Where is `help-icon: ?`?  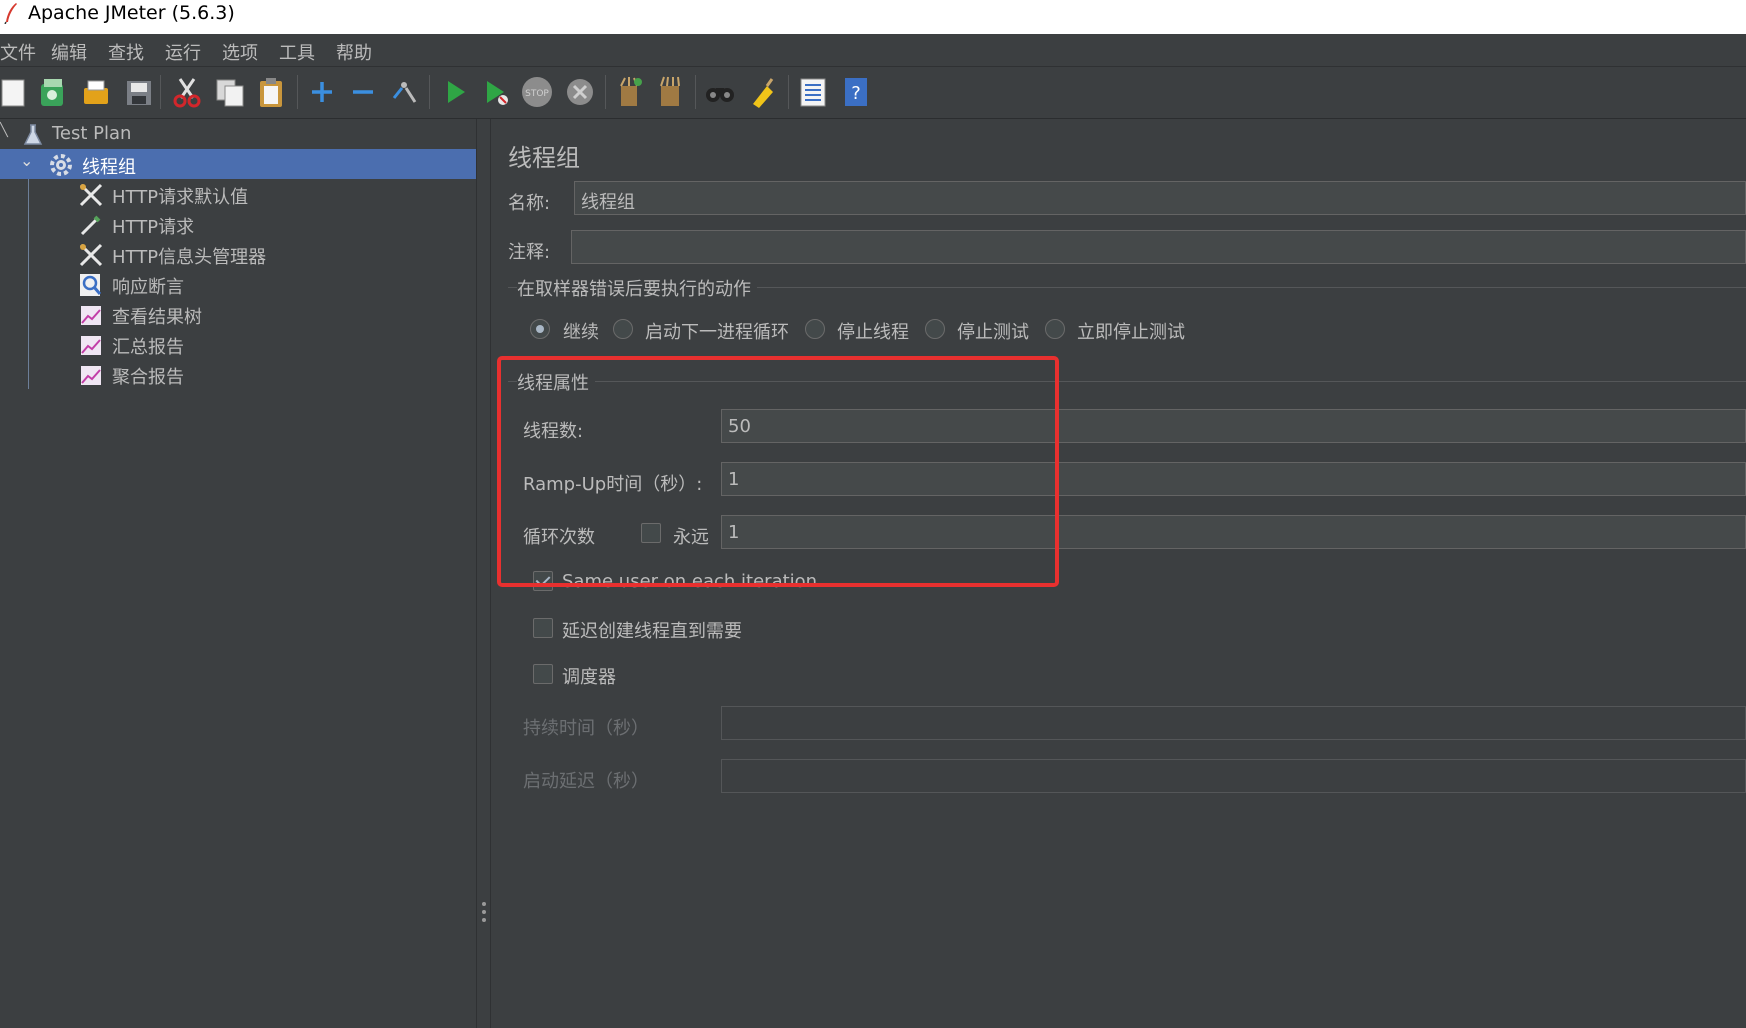
help-icon: ? is located at coordinates (856, 92).